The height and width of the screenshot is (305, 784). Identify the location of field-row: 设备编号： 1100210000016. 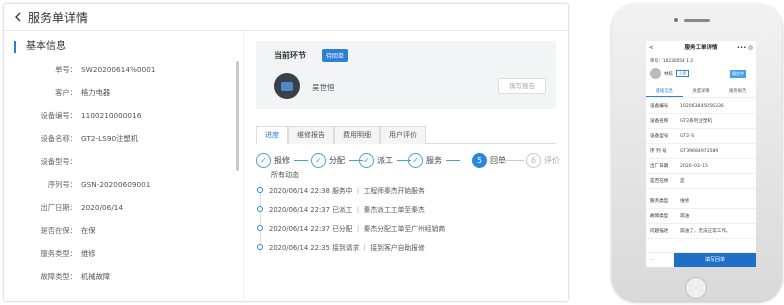
(119, 116).